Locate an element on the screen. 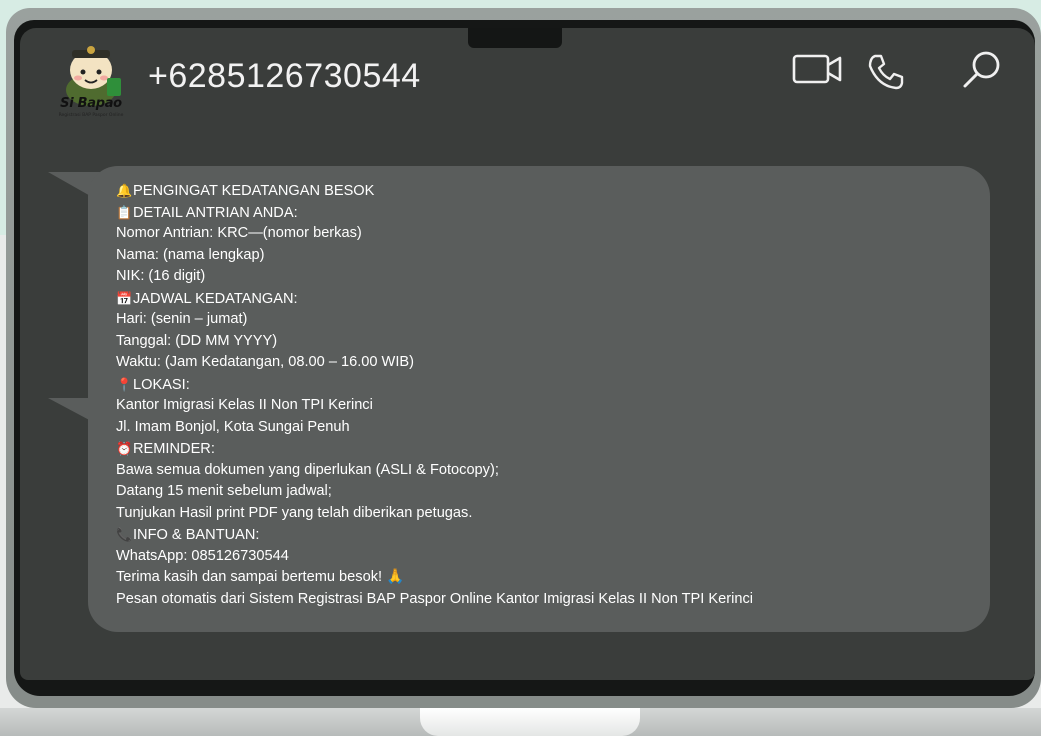  avatar-title: Si Bapao is located at coordinates (91, 103).